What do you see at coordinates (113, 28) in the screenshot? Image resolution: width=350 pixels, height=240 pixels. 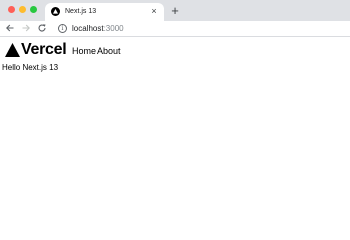 I see `url-port: :3000` at bounding box center [113, 28].